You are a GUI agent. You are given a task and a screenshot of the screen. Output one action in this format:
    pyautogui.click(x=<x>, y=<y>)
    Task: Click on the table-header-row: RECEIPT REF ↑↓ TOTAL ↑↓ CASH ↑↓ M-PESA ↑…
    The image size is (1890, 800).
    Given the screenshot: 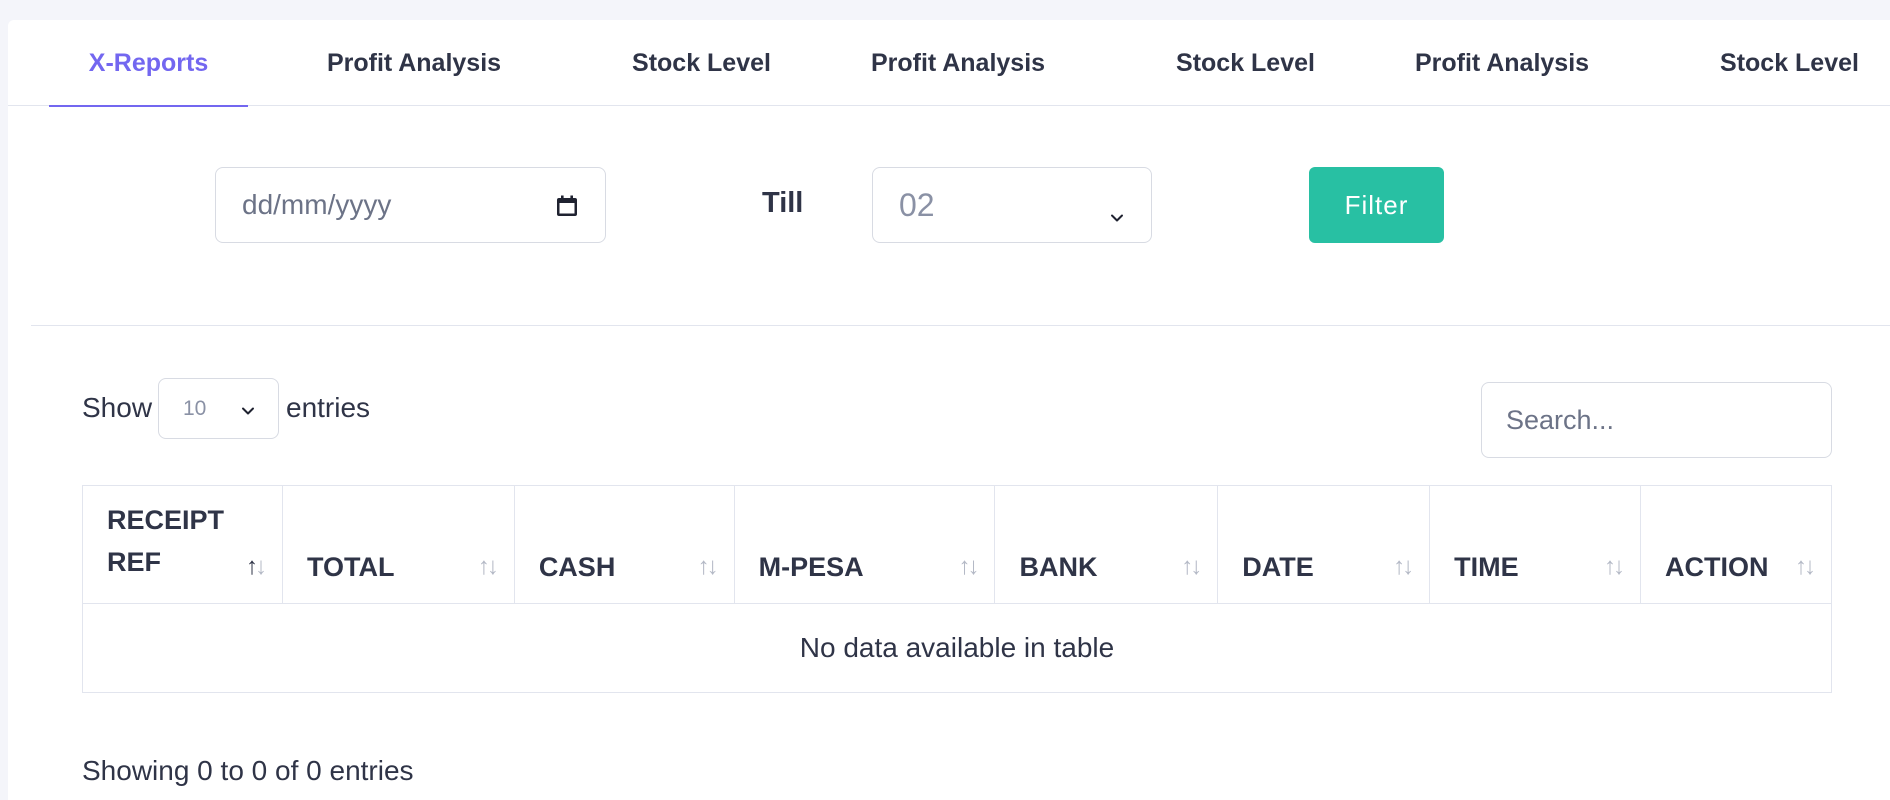 What is the action you would take?
    pyautogui.click(x=957, y=544)
    